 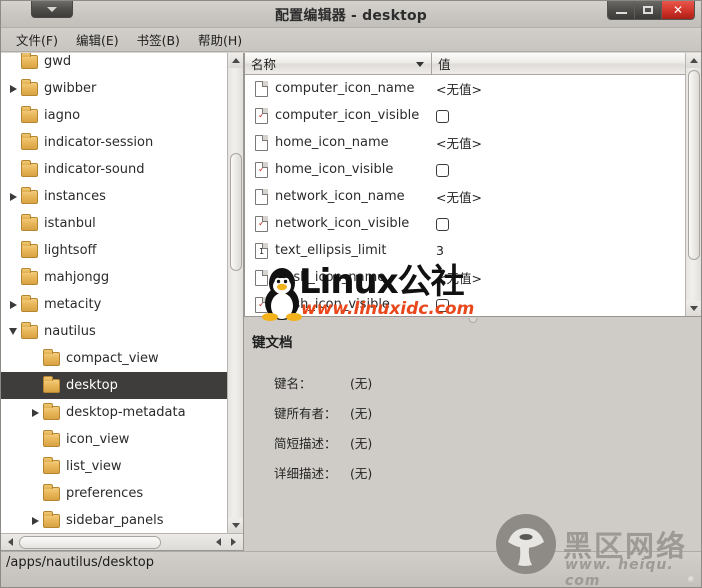 I want to click on window-controls: ✕, so click(x=651, y=10).